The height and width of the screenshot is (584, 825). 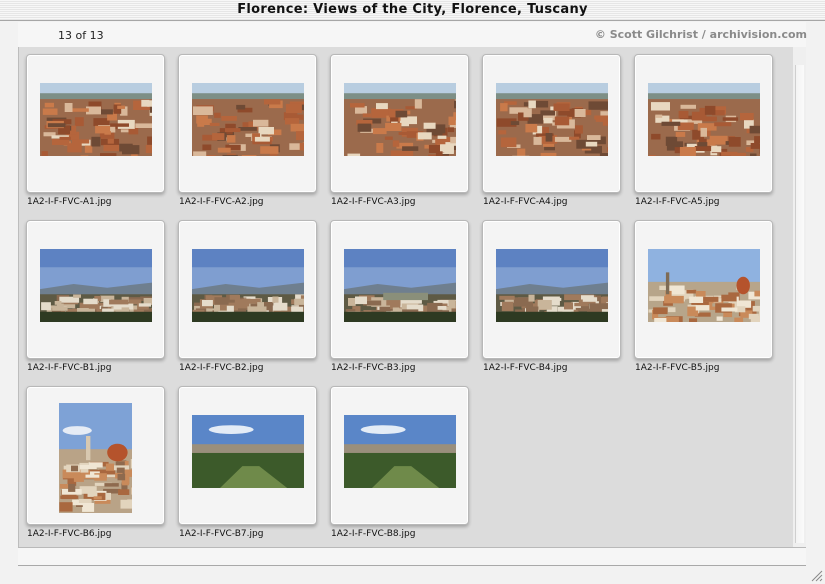 I want to click on bottom-bar, so click(x=412, y=556).